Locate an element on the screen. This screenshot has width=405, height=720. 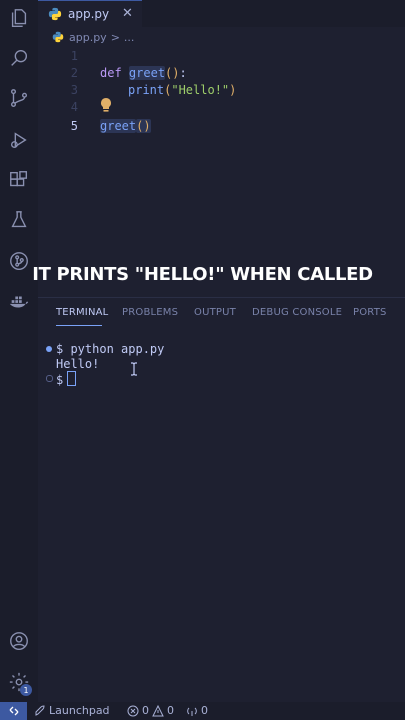
close-paren: ) is located at coordinates (233, 90).